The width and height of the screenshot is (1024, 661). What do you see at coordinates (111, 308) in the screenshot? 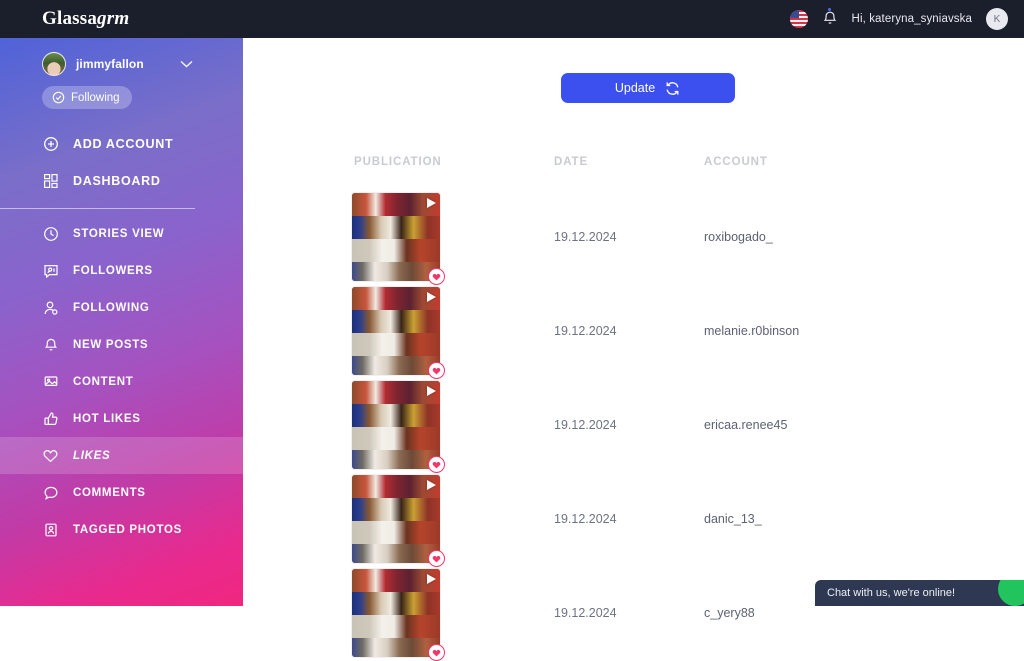
I see `sidebar-label: FOLLOWING` at bounding box center [111, 308].